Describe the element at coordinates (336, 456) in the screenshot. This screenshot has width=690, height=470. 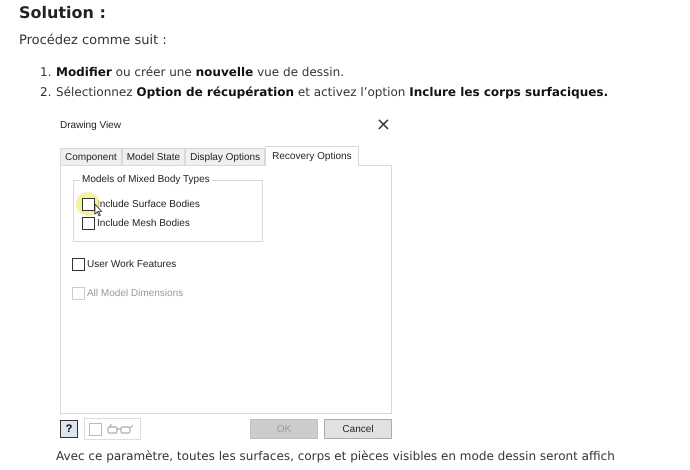
I see `note-text: Avec ce paramètre, toutes les surfaces, corps et pièces visibles en mode dessin seront affich` at that location.